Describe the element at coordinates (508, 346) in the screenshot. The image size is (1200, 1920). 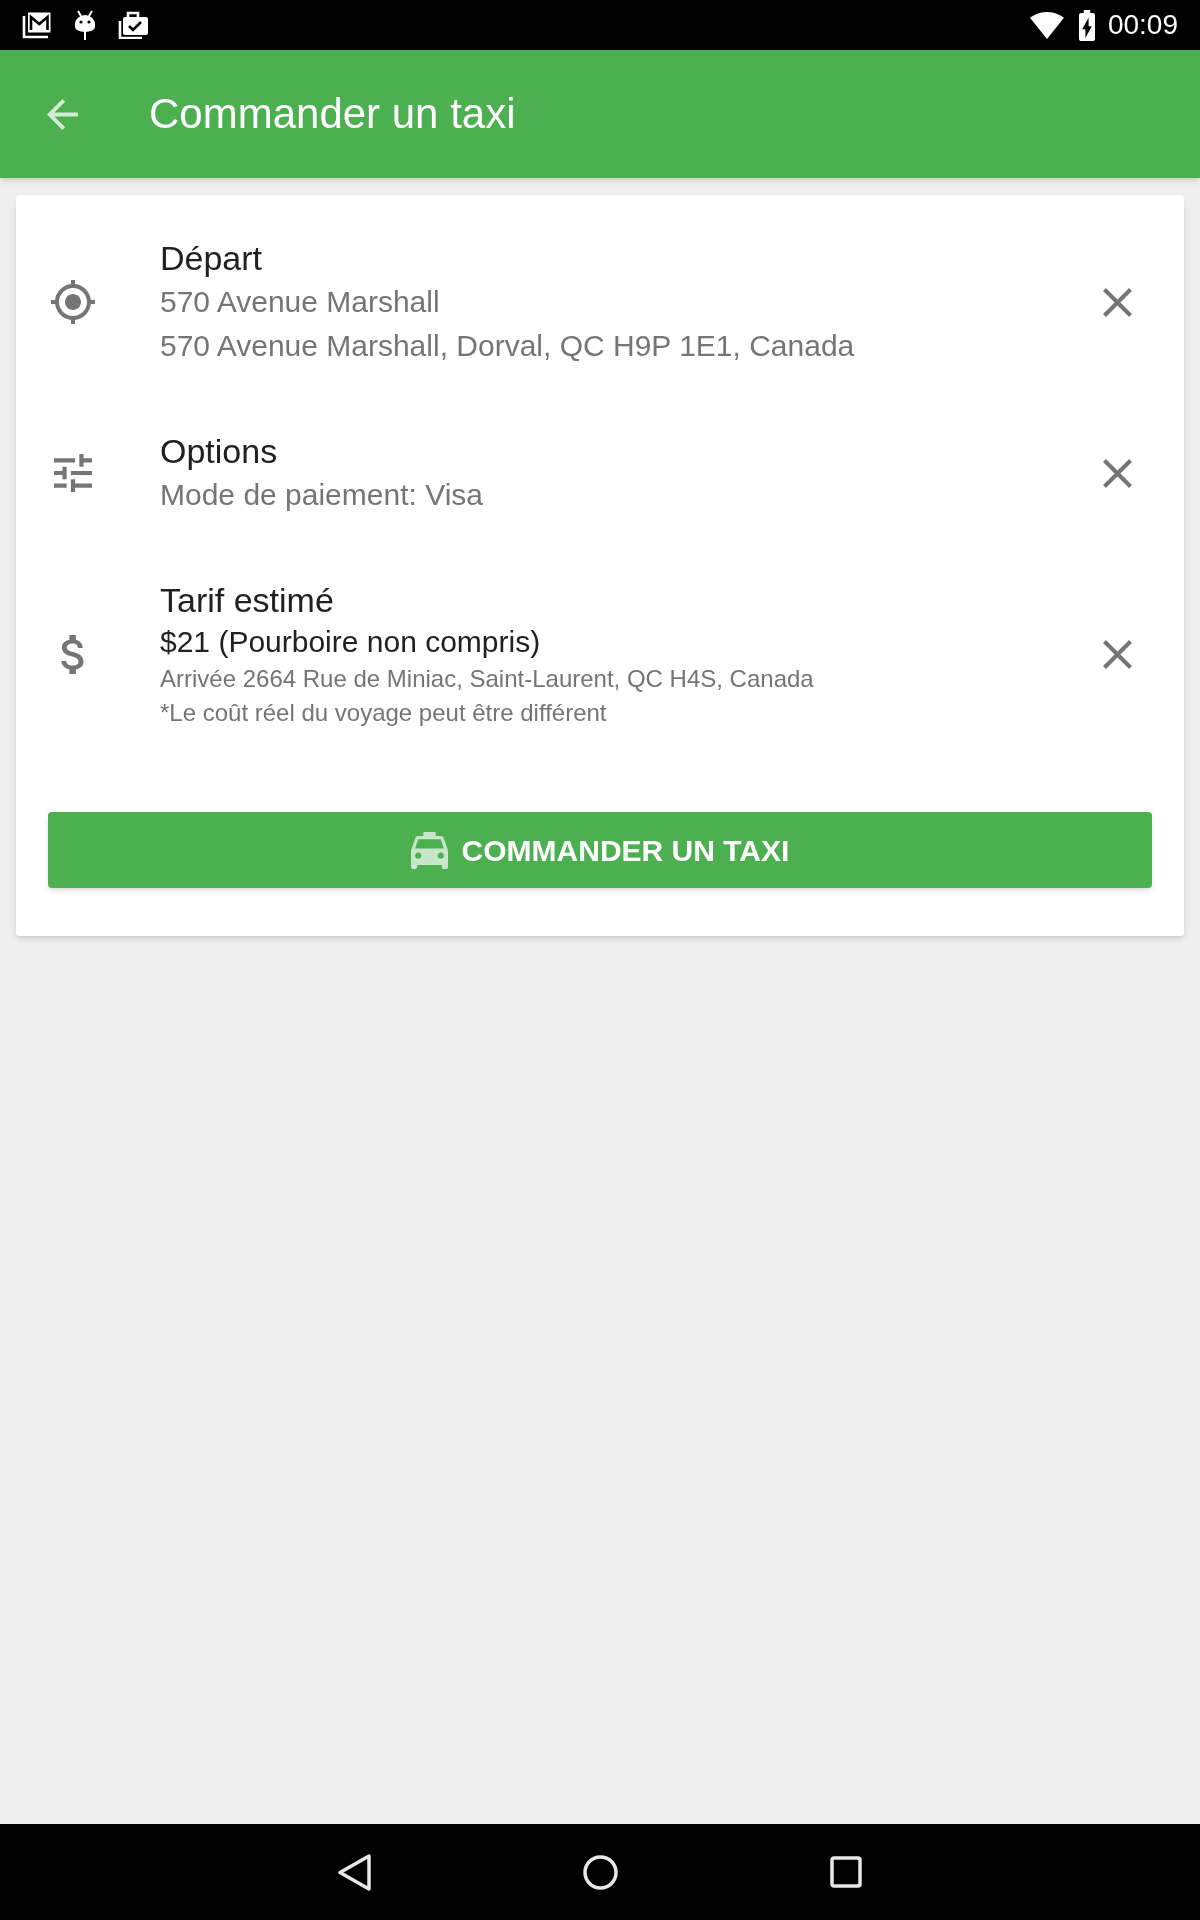
I see `detail-text: 570 Avenue Marshall, Dorval, QC H9P 1E1, Canada` at that location.